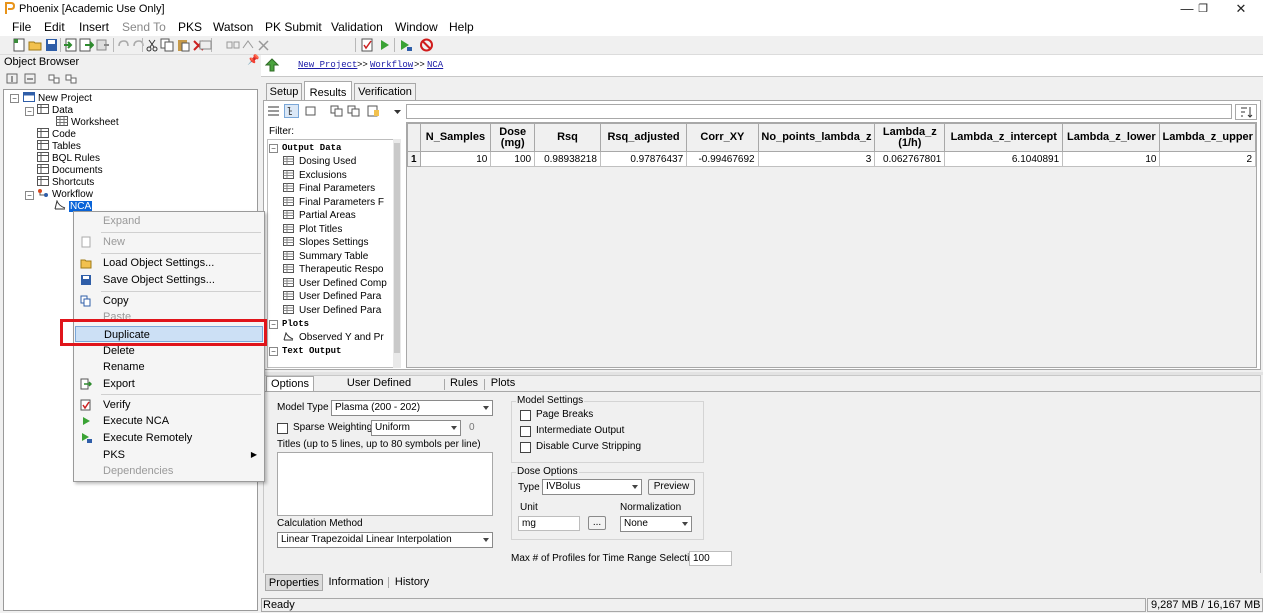 This screenshot has width=1263, height=613. What do you see at coordinates (397, 248) in the screenshot?
I see `scrollbar-thumb` at bounding box center [397, 248].